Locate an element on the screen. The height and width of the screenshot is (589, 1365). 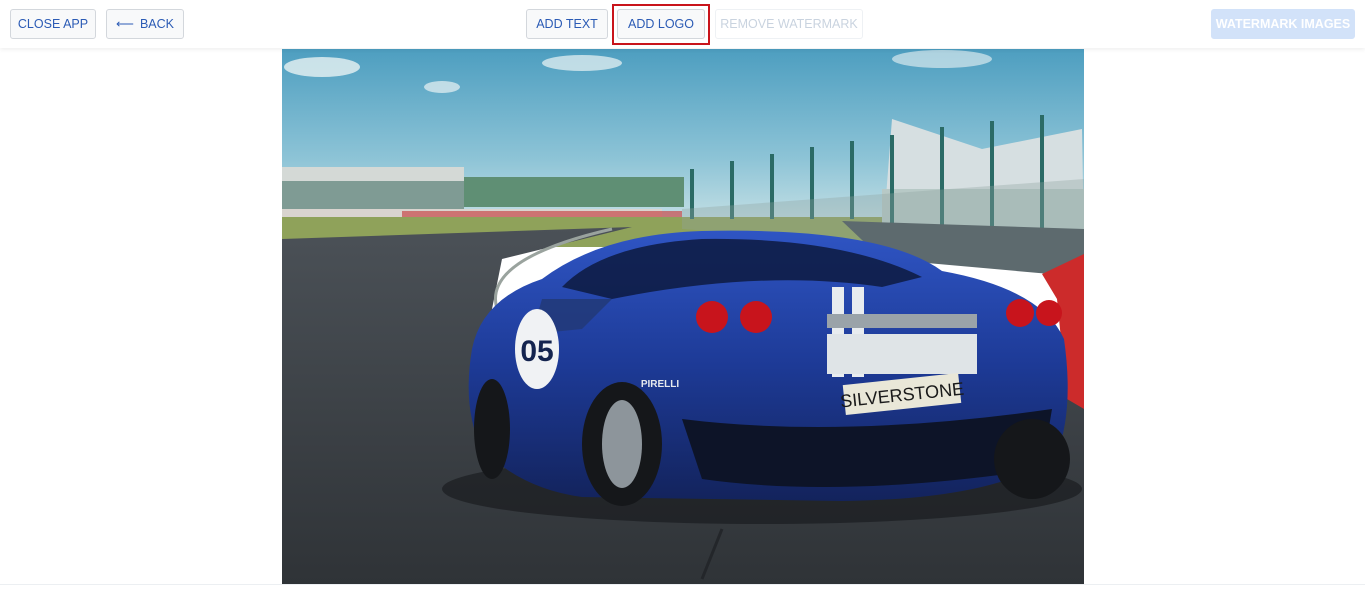
car-number: 05 is located at coordinates (536, 351).